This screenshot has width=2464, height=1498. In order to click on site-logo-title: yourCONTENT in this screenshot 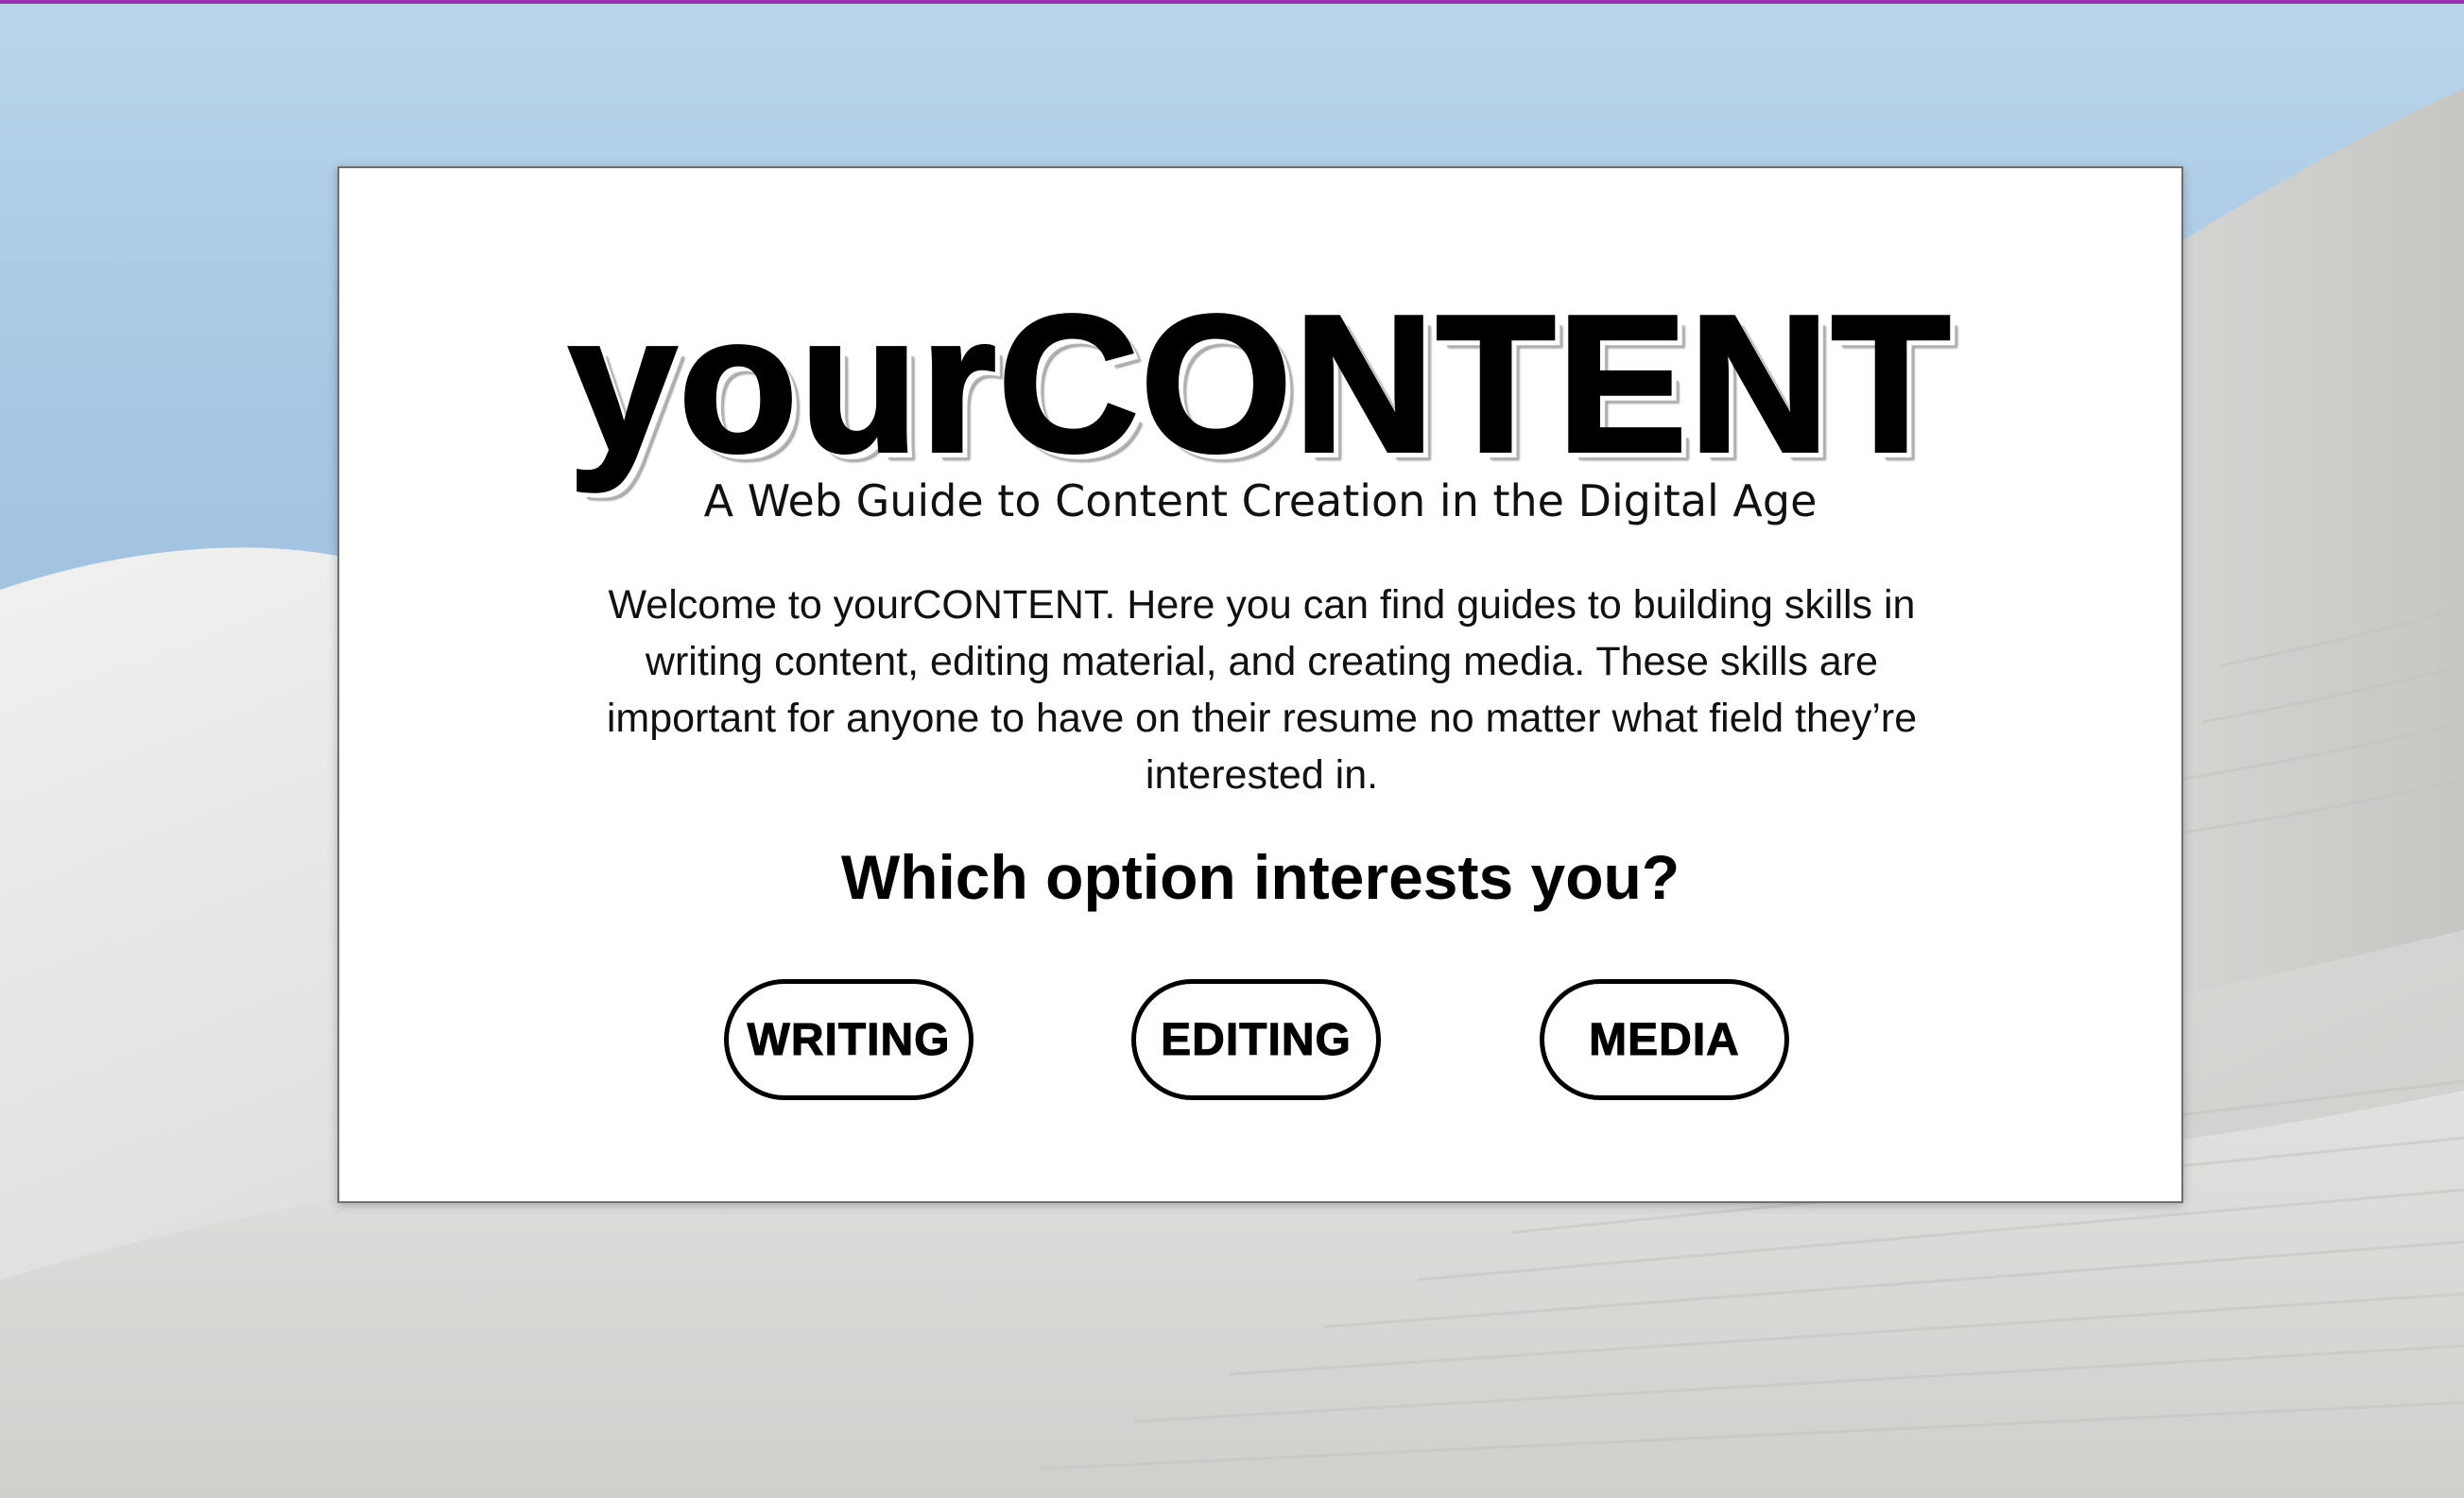, I will do `click(1260, 383)`.